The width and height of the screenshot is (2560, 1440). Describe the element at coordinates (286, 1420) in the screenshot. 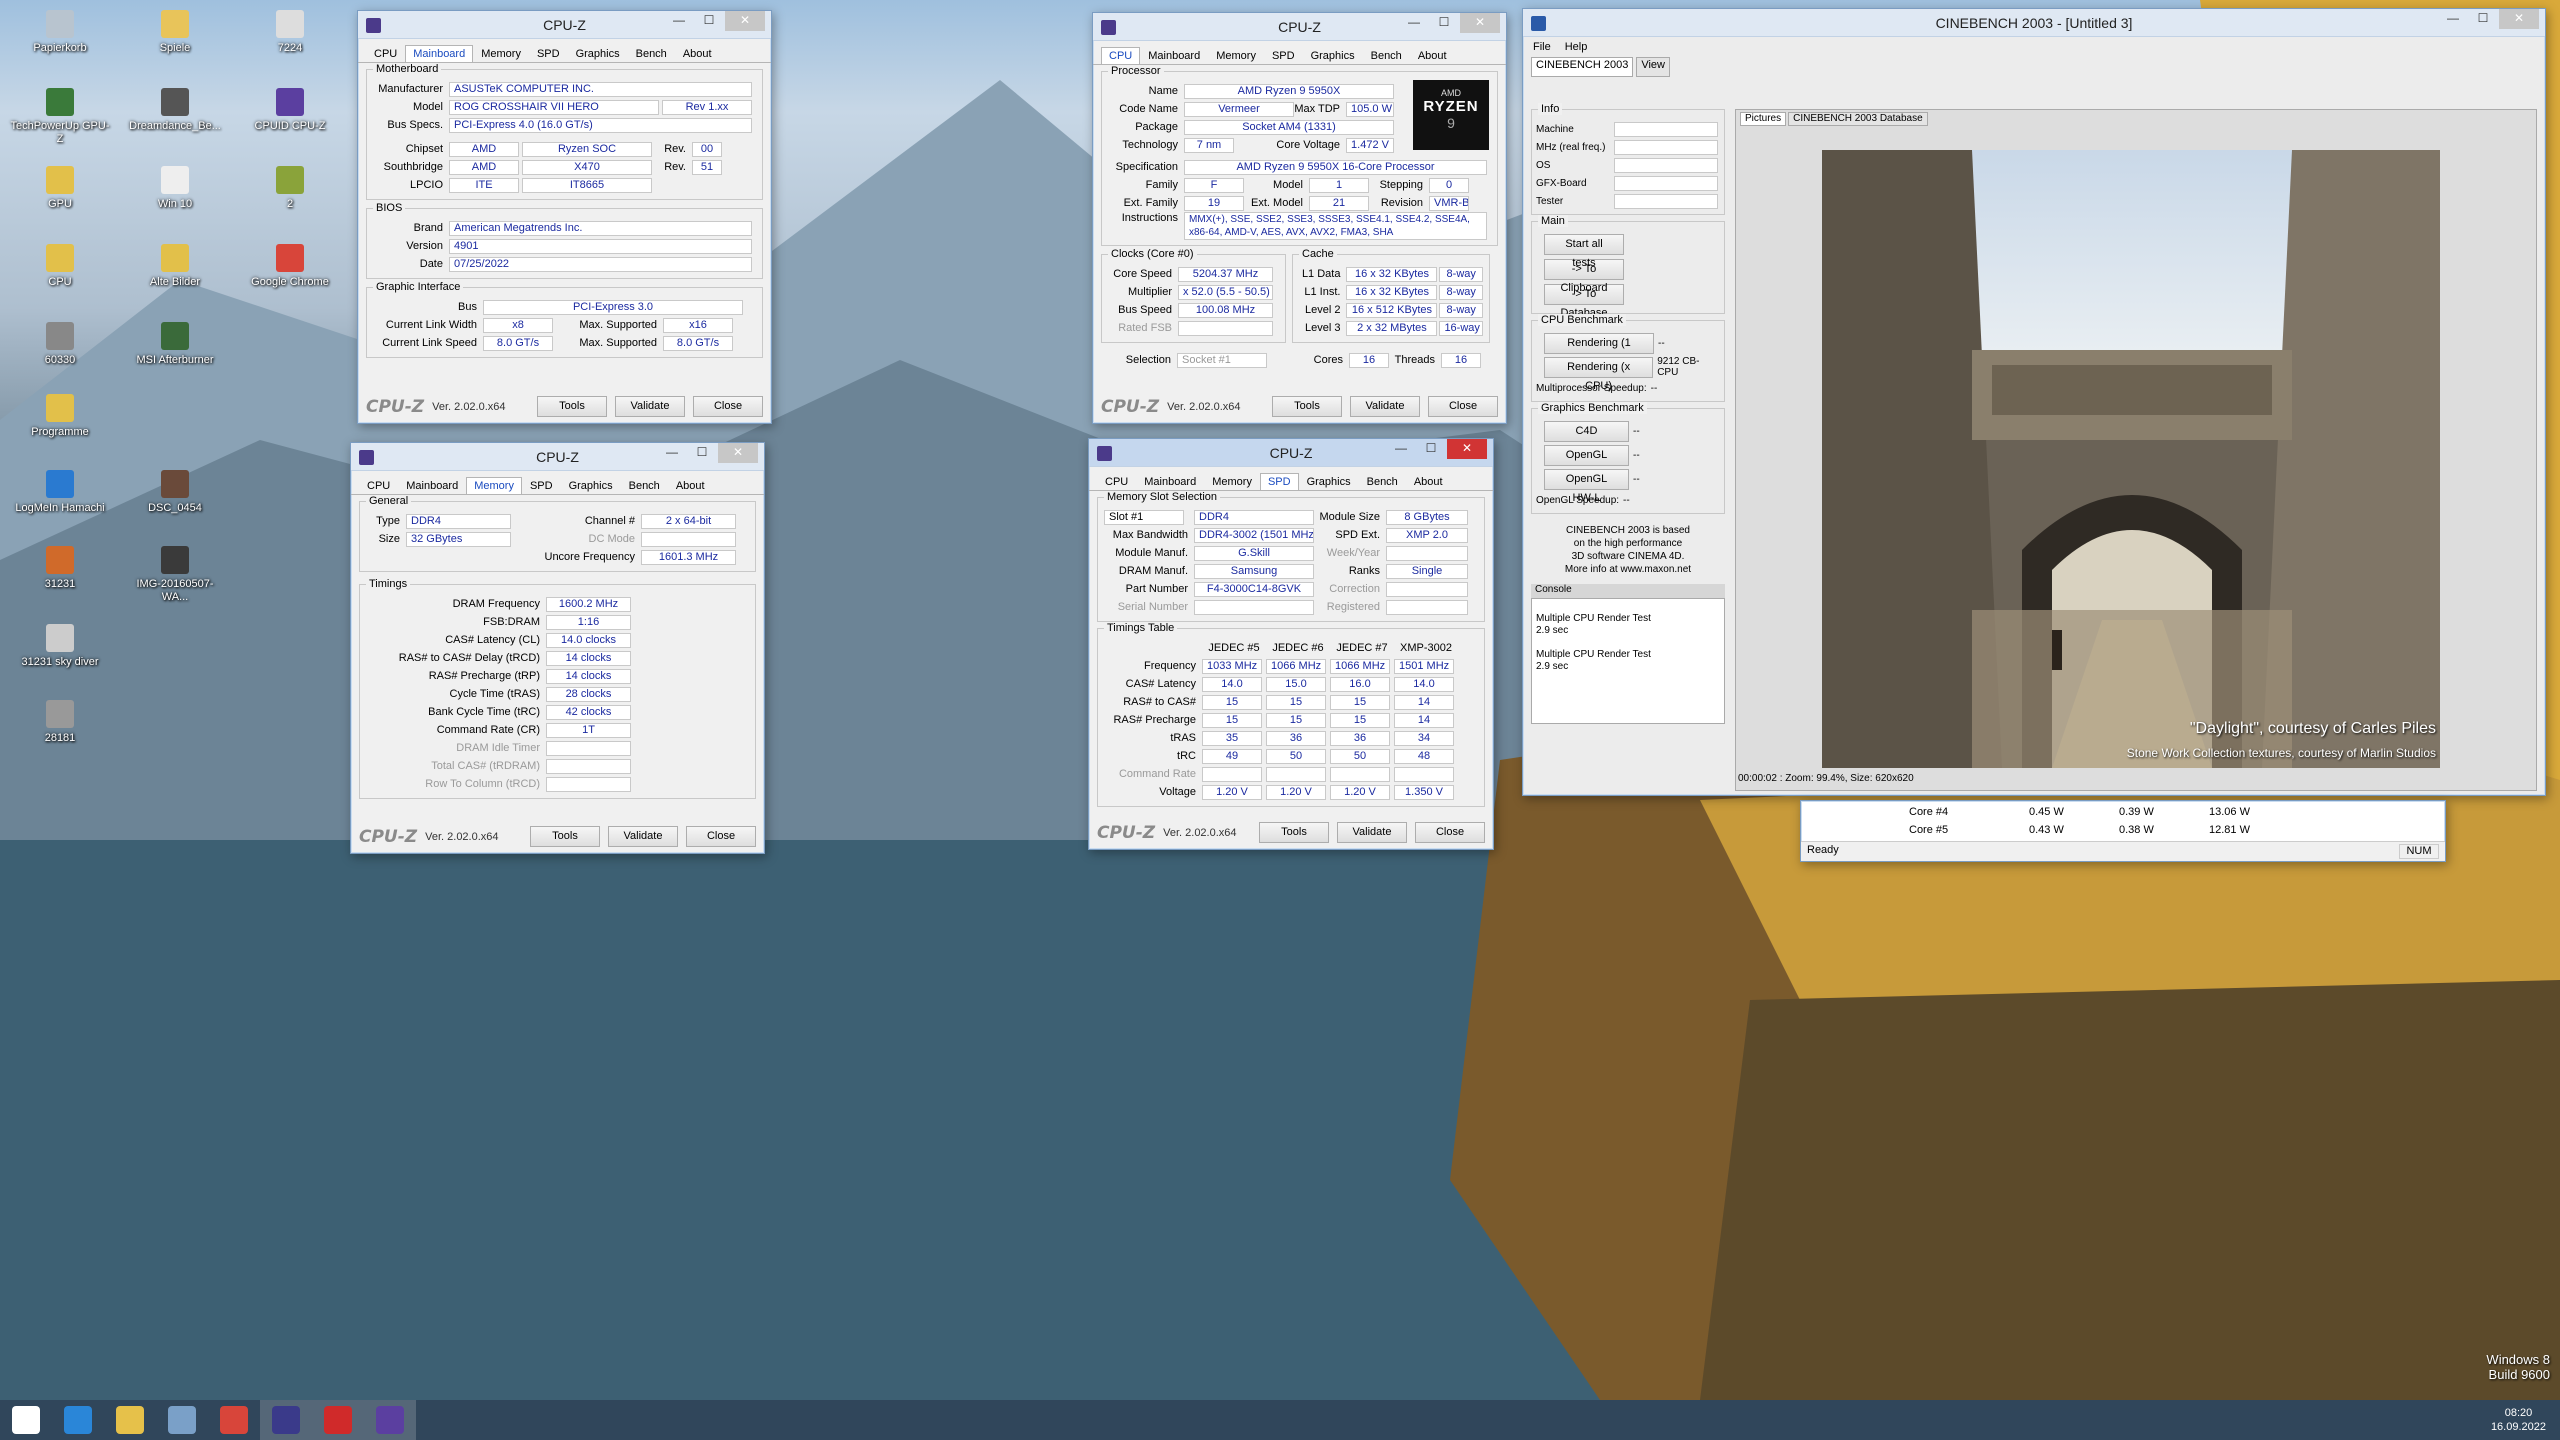

I see `taskbar-cpuz-button` at that location.